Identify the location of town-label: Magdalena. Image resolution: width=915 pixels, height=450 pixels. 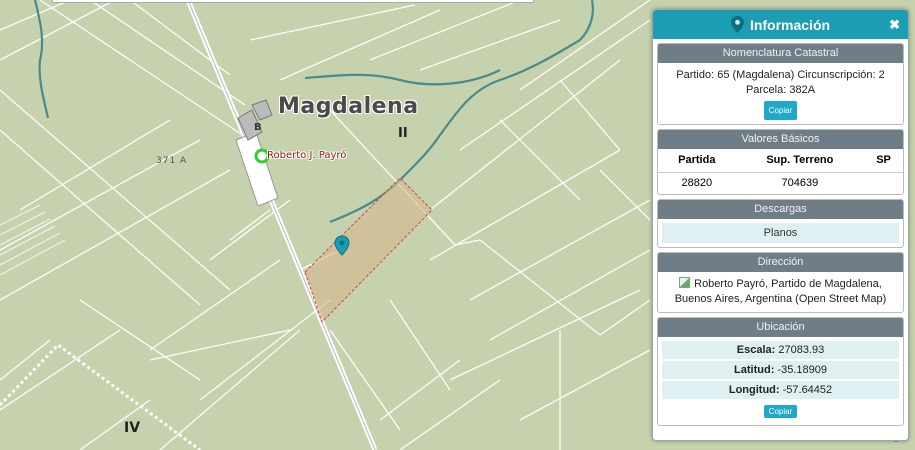
(348, 106).